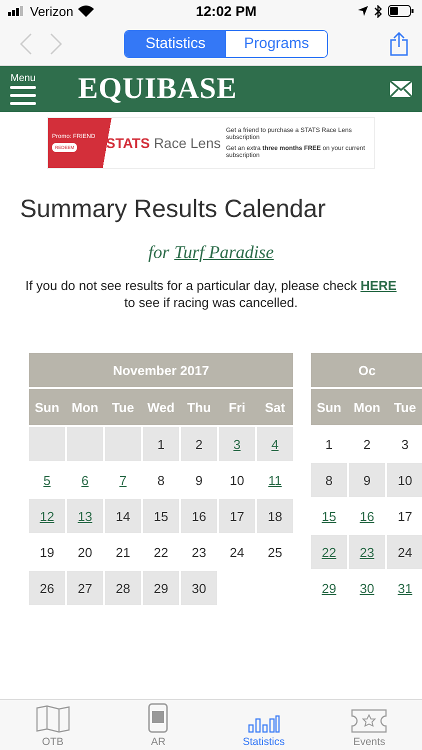 This screenshot has width=422, height=750. What do you see at coordinates (199, 516) in the screenshot?
I see `day-cell: 16` at bounding box center [199, 516].